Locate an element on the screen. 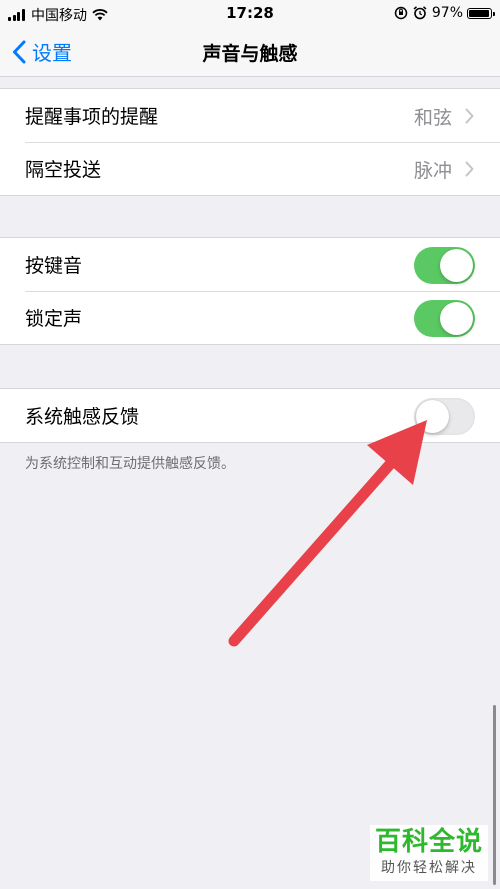 This screenshot has width=500, height=889. battery-icon is located at coordinates (481, 13).